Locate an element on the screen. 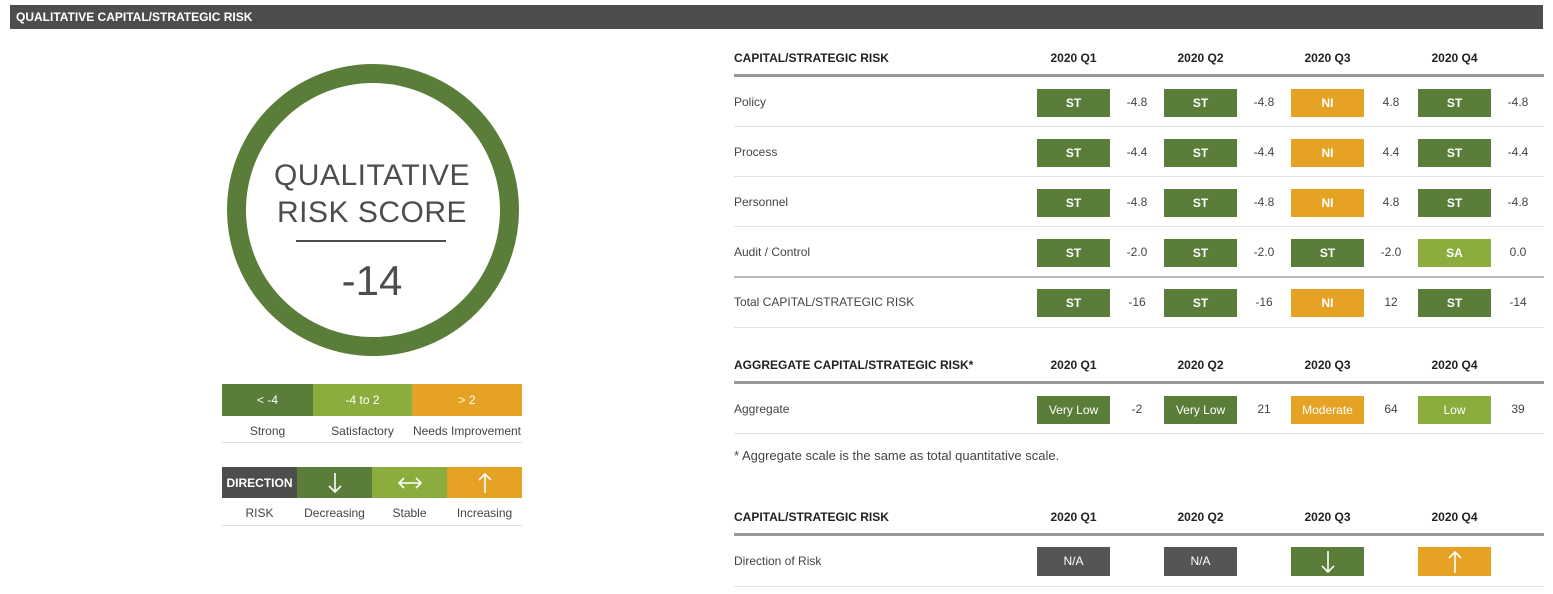 This screenshot has height=594, width=1553. table3-q1: 2020 Q1 is located at coordinates (1073, 517).